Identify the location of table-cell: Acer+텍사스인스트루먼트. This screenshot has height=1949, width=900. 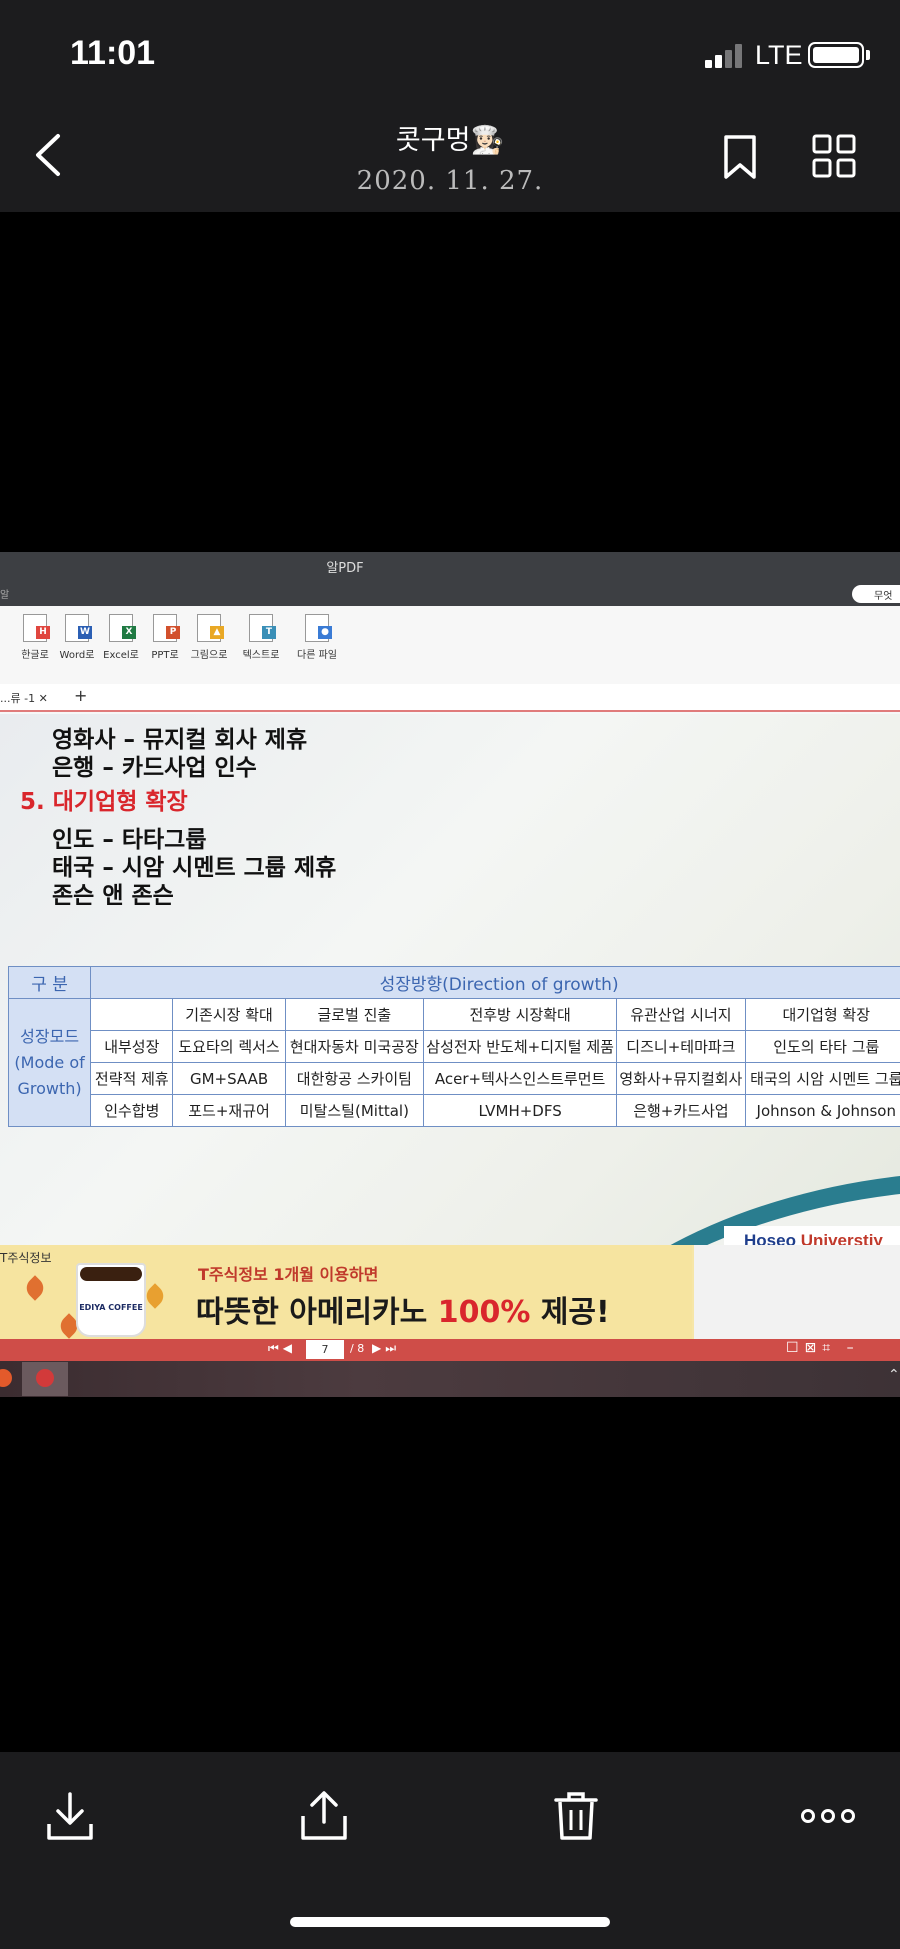
(520, 1078).